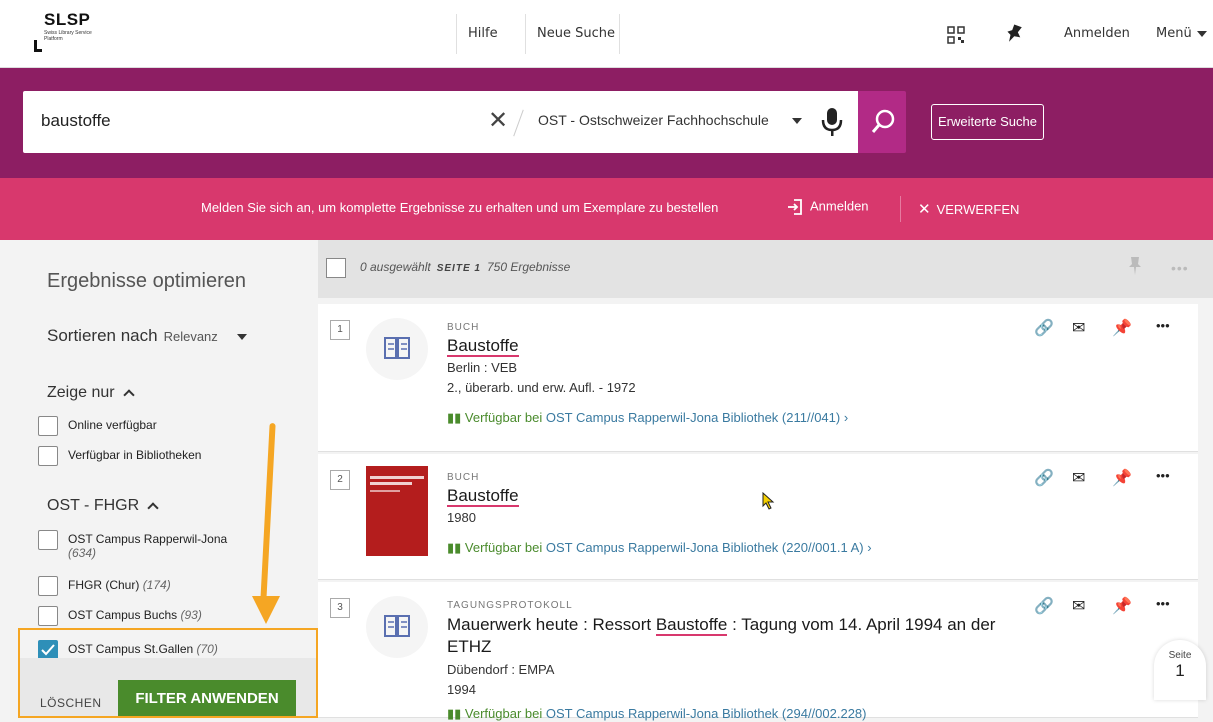  What do you see at coordinates (968, 209) in the screenshot?
I see `dismiss-button: ✕ VERWERFEN` at bounding box center [968, 209].